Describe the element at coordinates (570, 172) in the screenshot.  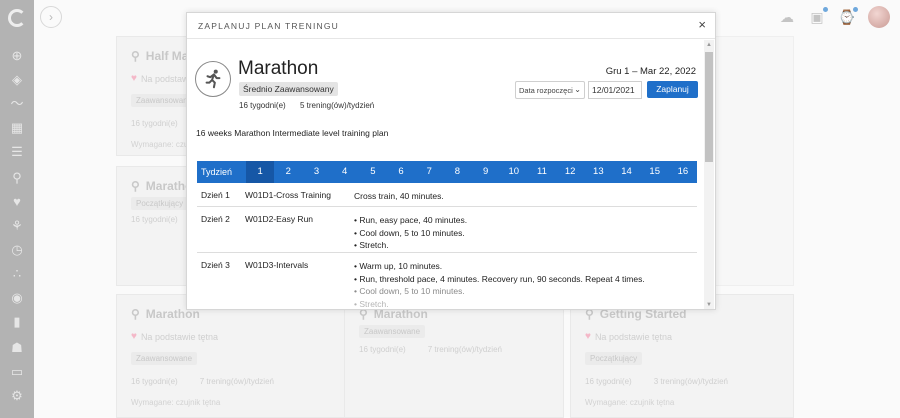
I see `tab-week-12: 12` at that location.